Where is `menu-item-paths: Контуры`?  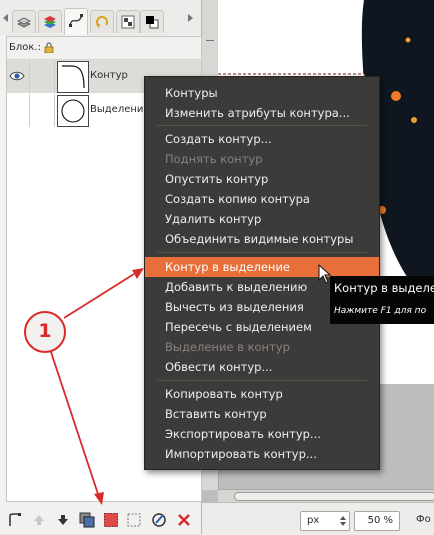 menu-item-paths: Контуры is located at coordinates (262, 93).